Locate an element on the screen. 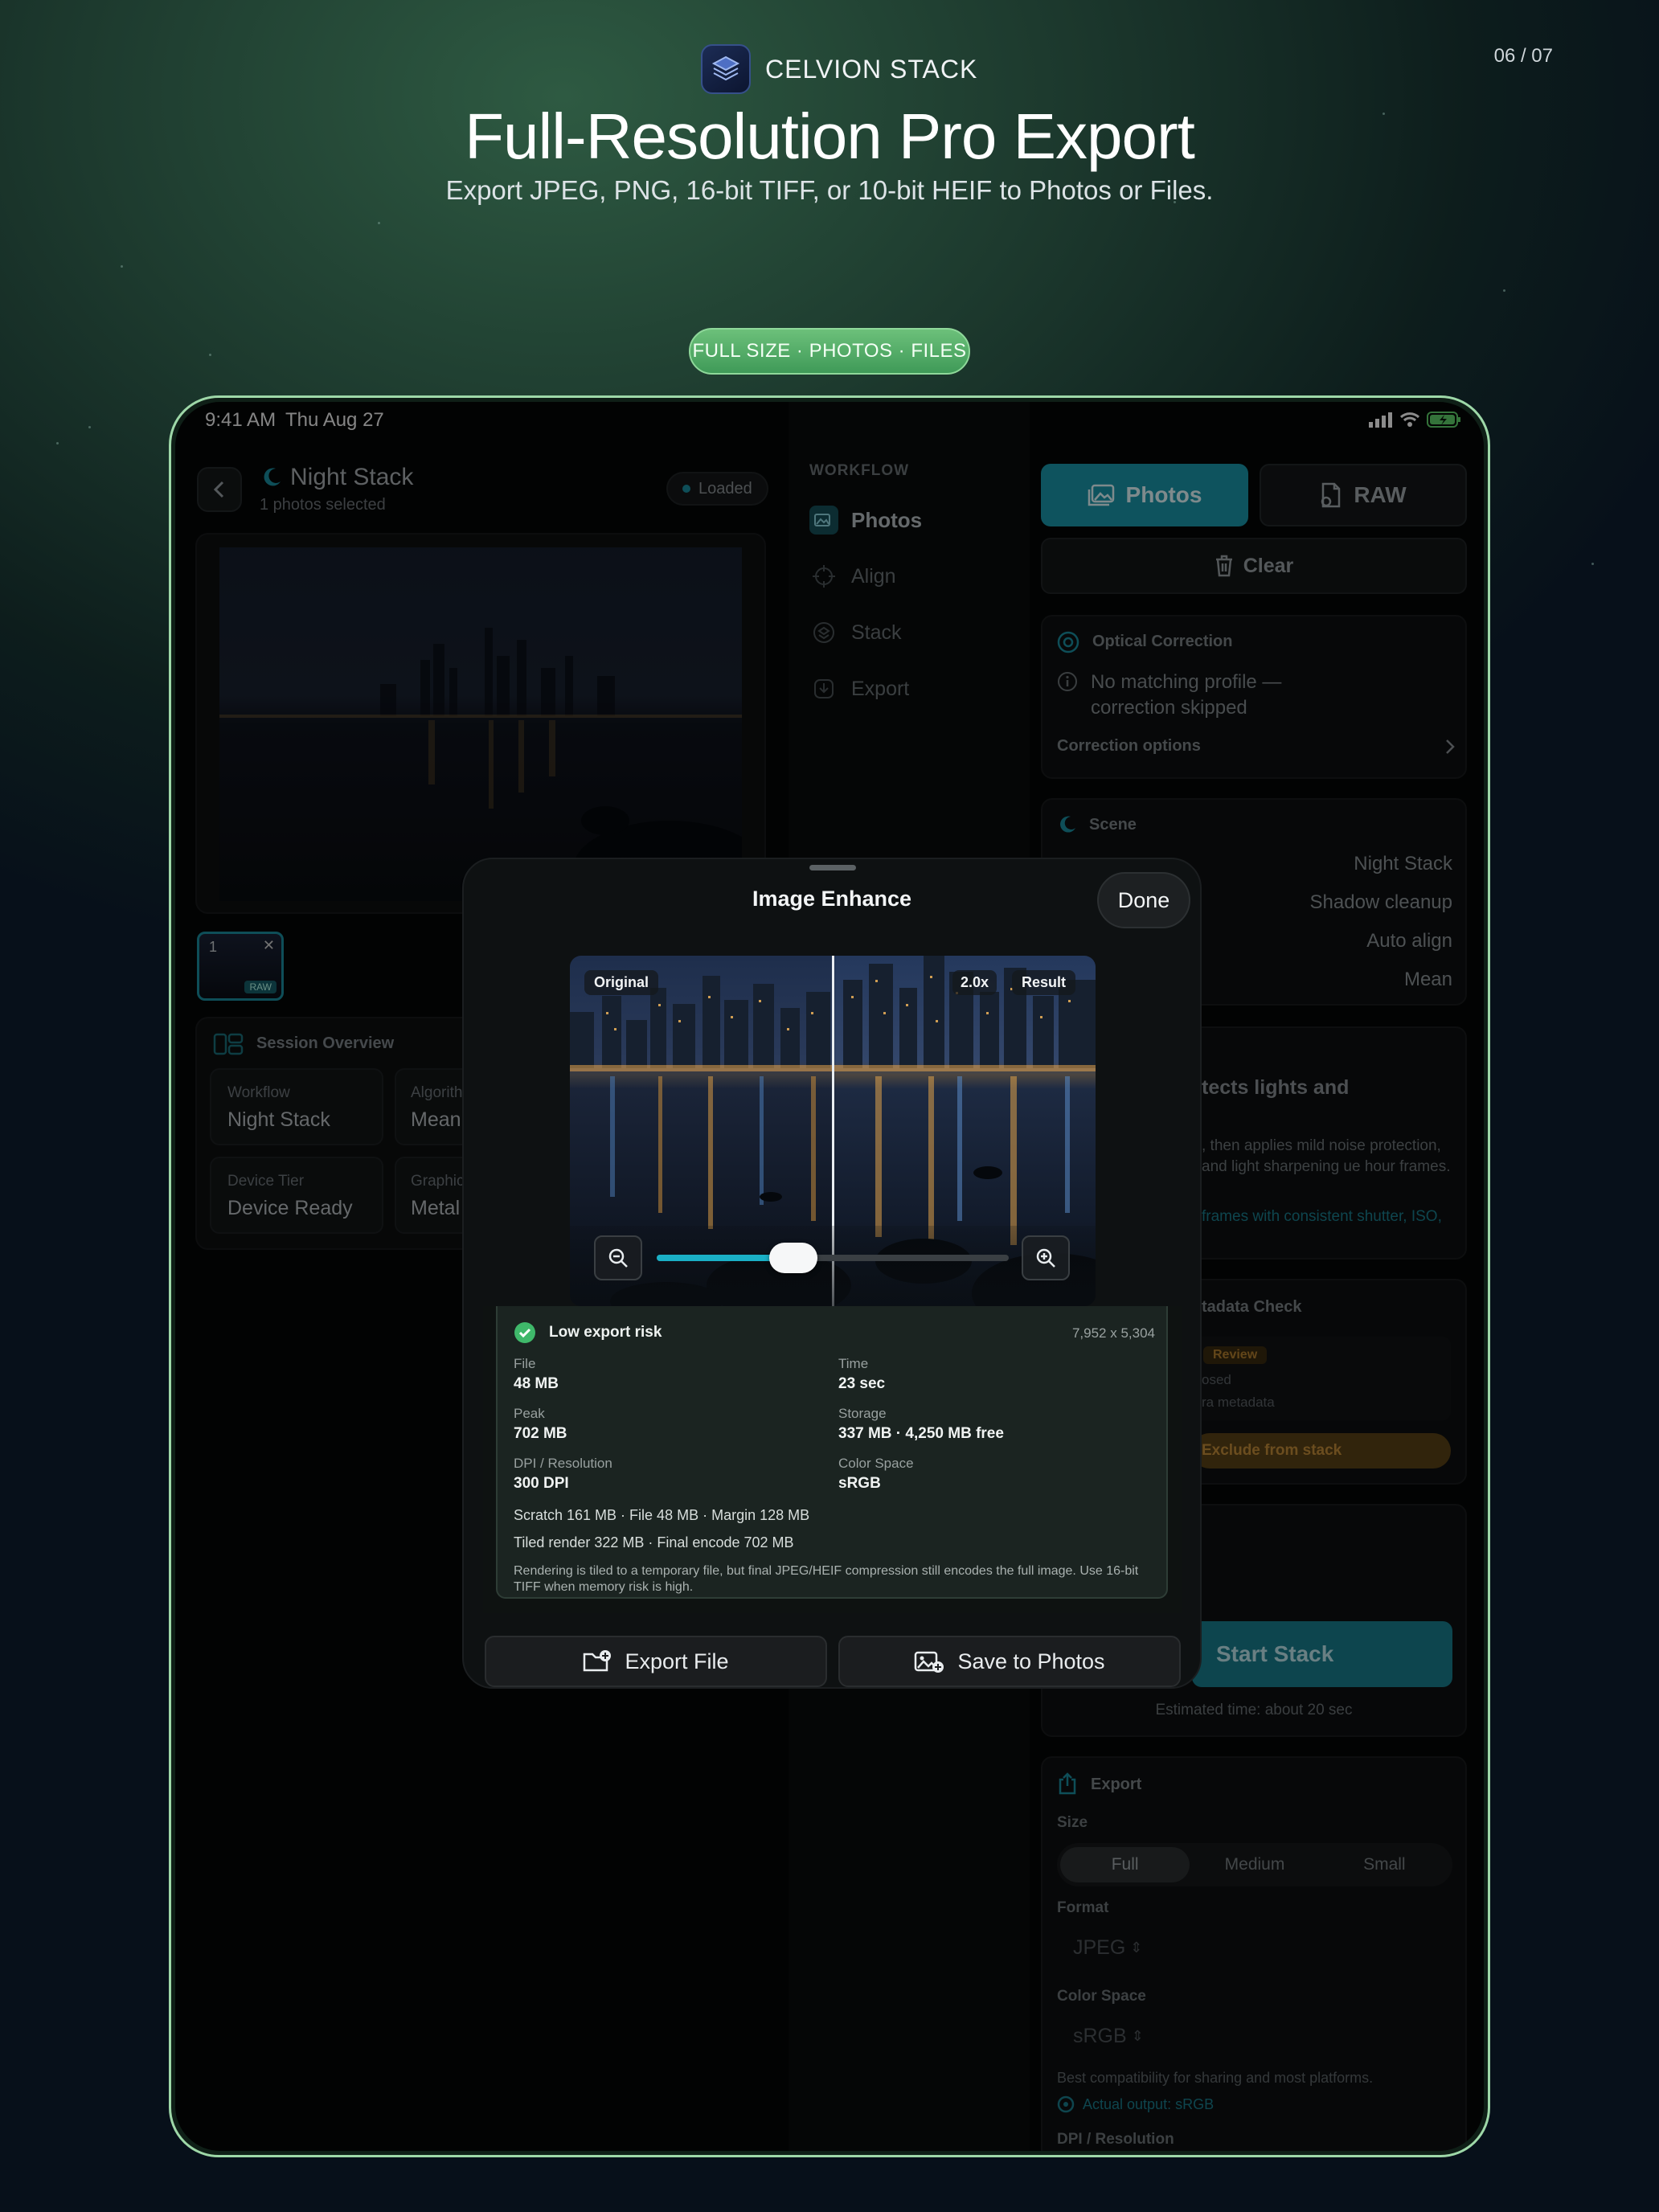 The height and width of the screenshot is (2212, 1659). photos-source-button: Photos is located at coordinates (1144, 495).